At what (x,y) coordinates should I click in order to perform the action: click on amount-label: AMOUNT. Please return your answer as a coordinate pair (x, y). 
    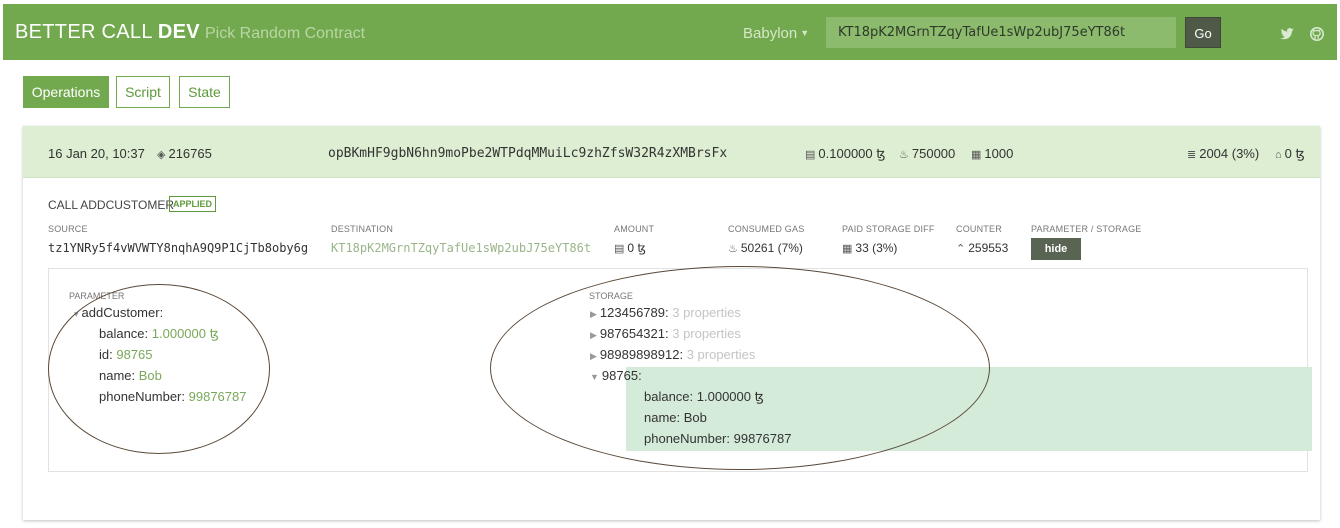
    Looking at the image, I should click on (634, 229).